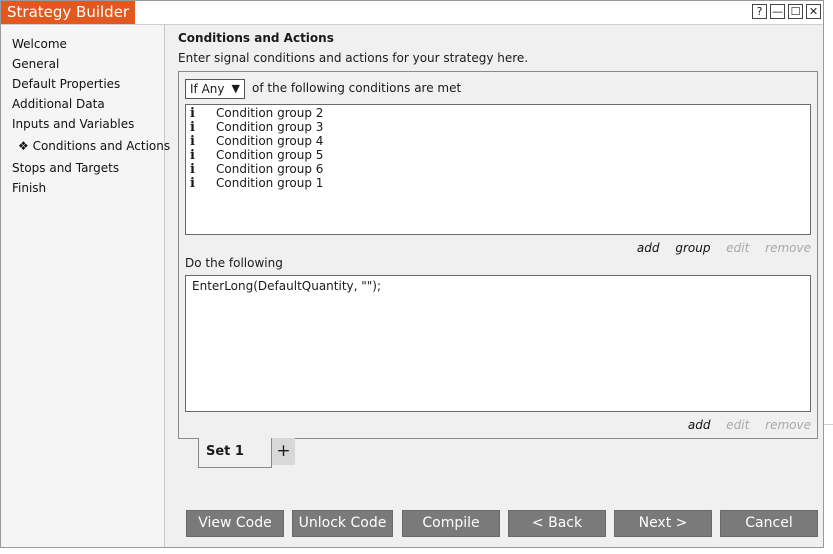 This screenshot has height=554, width=833. What do you see at coordinates (692, 248) in the screenshot?
I see `group-condition-link: group` at bounding box center [692, 248].